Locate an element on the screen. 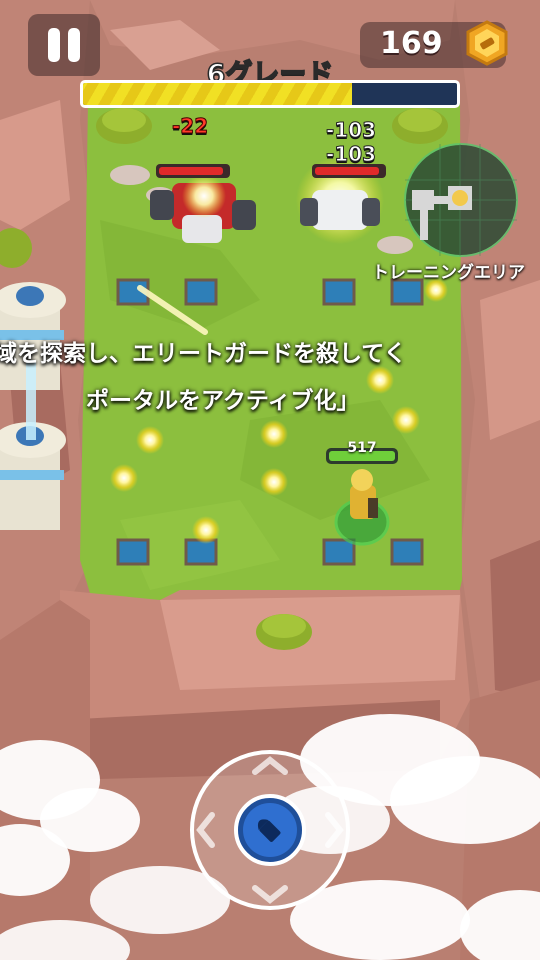  grade-progress-bar is located at coordinates (270, 94).